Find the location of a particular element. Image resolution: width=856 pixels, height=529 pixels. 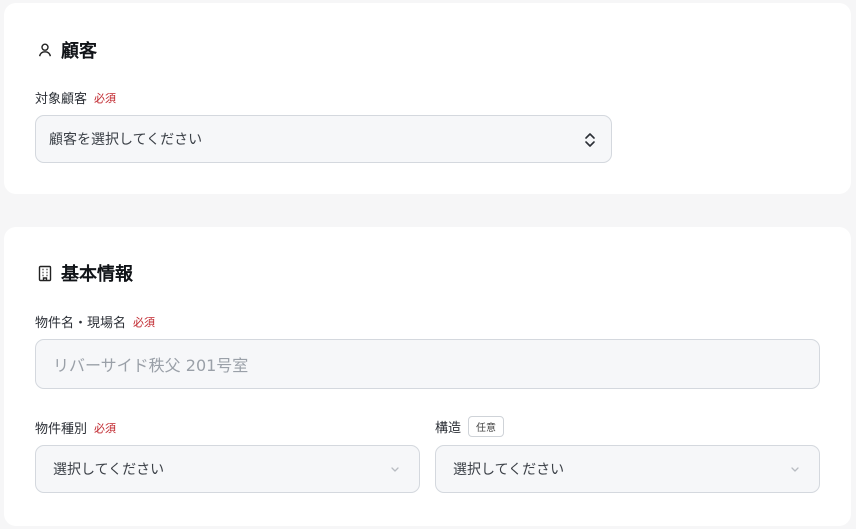

chevron-up-down-icon is located at coordinates (590, 140).